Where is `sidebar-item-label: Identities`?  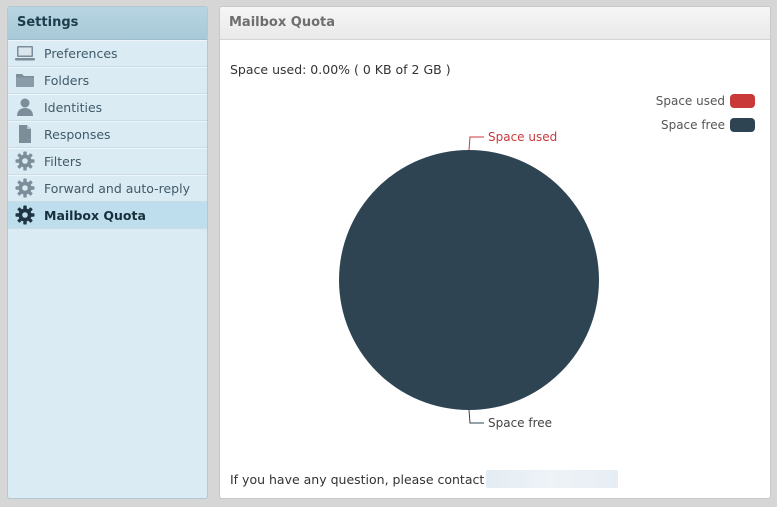
sidebar-item-label: Identities is located at coordinates (73, 107).